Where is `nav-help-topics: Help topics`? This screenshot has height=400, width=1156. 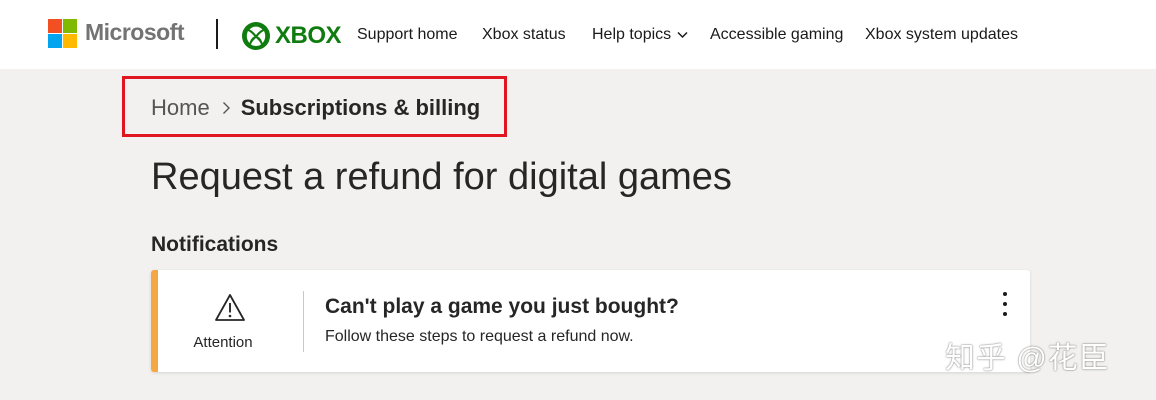 nav-help-topics: Help topics is located at coordinates (640, 35).